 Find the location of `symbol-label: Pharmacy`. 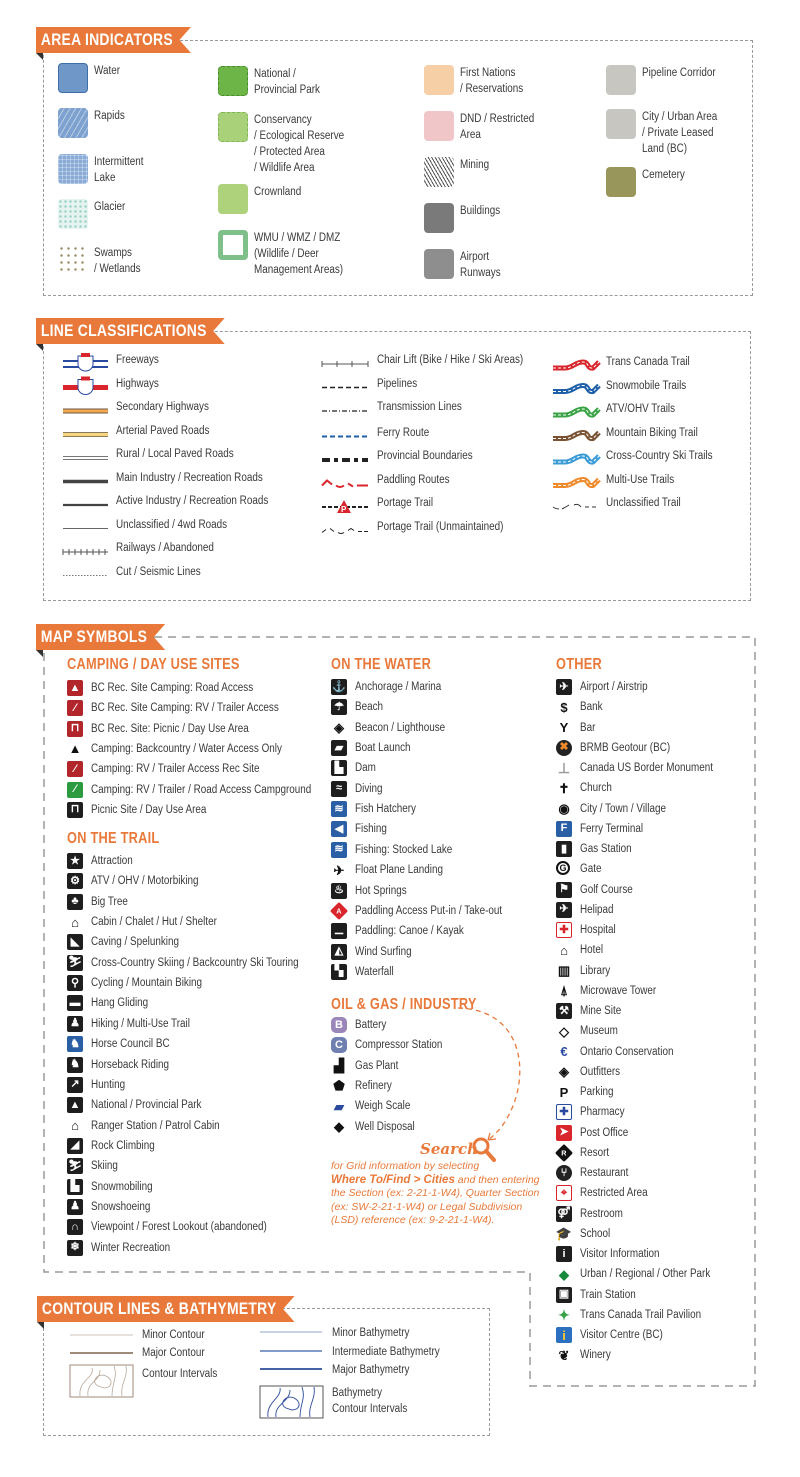

symbol-label: Pharmacy is located at coordinates (602, 1112).